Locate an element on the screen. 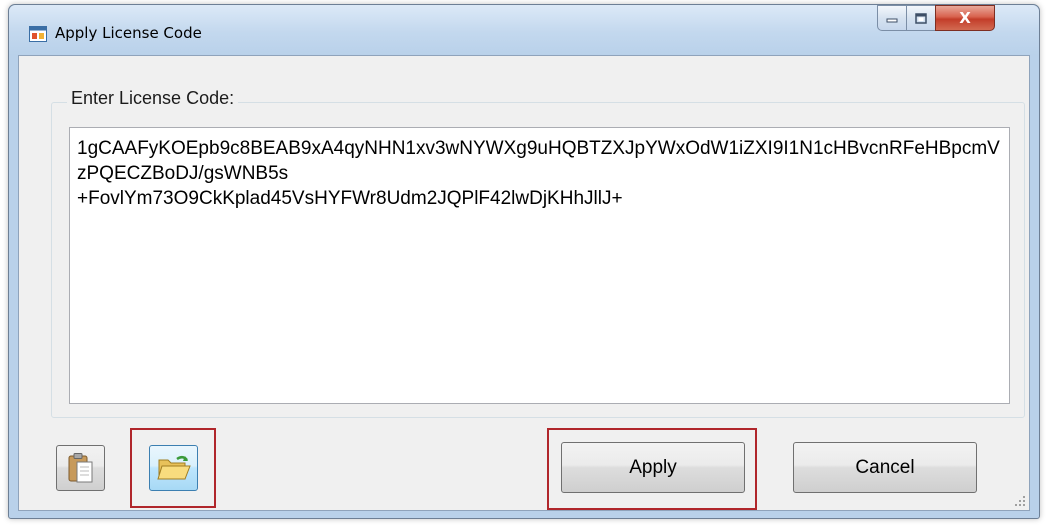 This screenshot has height=525, width=1048. license-group-label: Enter License Code: is located at coordinates (153, 98).